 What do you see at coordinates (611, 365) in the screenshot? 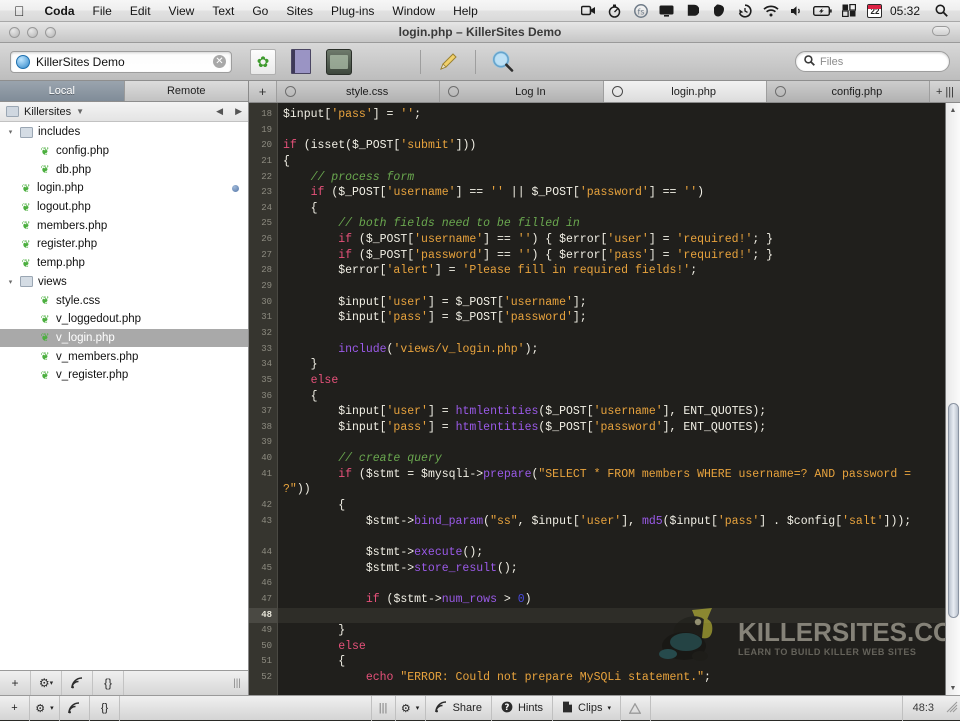
I see `code-line: }` at bounding box center [611, 365].